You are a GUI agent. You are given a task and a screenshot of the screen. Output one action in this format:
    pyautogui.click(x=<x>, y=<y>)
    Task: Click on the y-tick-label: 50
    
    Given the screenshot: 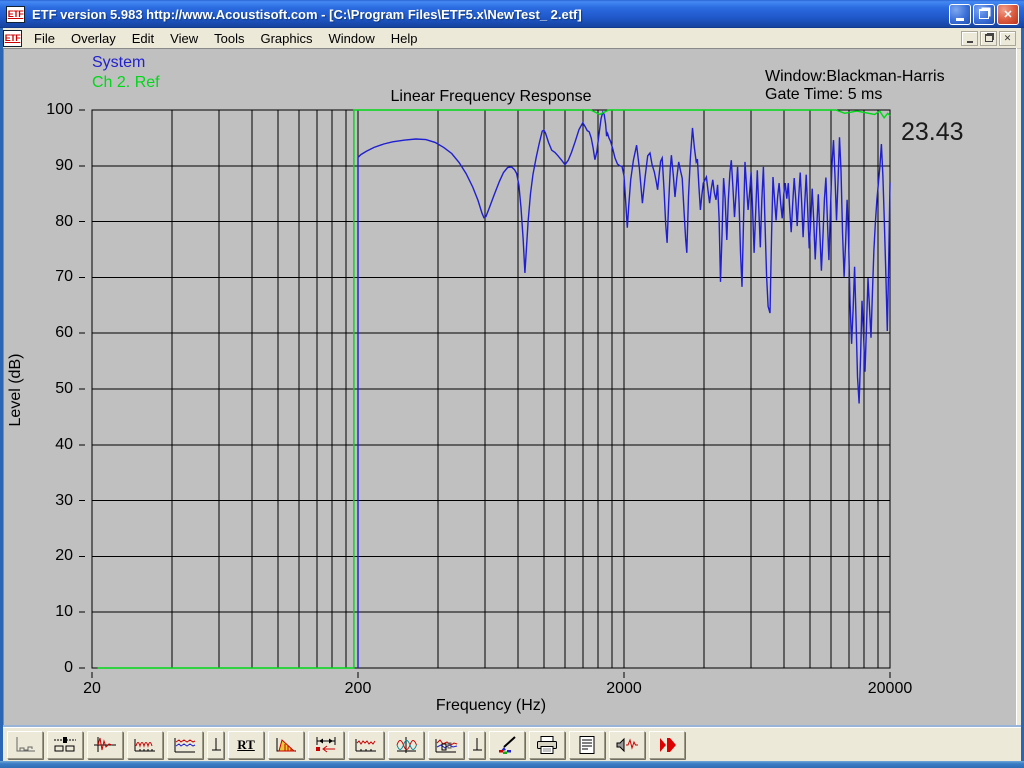 What is the action you would take?
    pyautogui.click(x=64, y=388)
    